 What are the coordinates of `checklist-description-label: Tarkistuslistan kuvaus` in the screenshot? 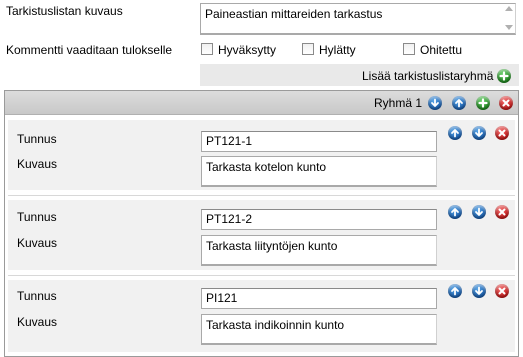 It's located at (64, 11).